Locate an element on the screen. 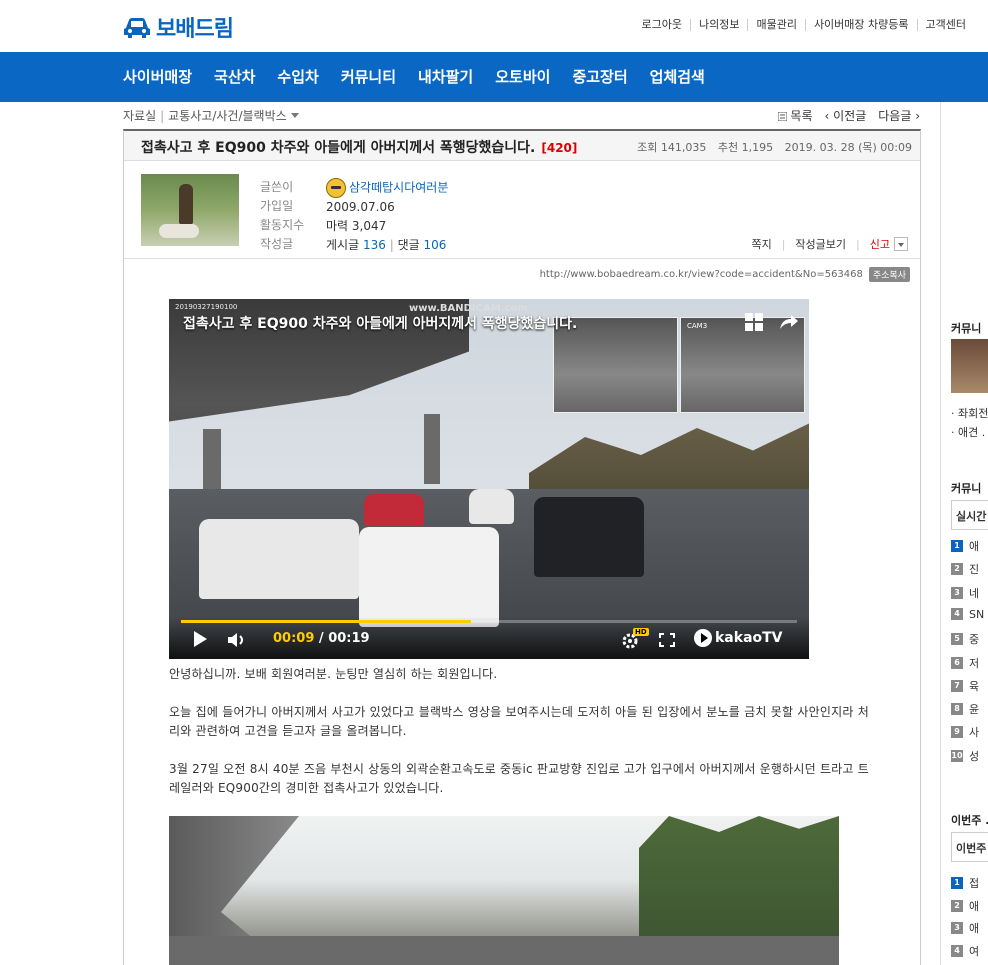 The width and height of the screenshot is (988, 965). chevron-down-icon is located at coordinates (294, 115).